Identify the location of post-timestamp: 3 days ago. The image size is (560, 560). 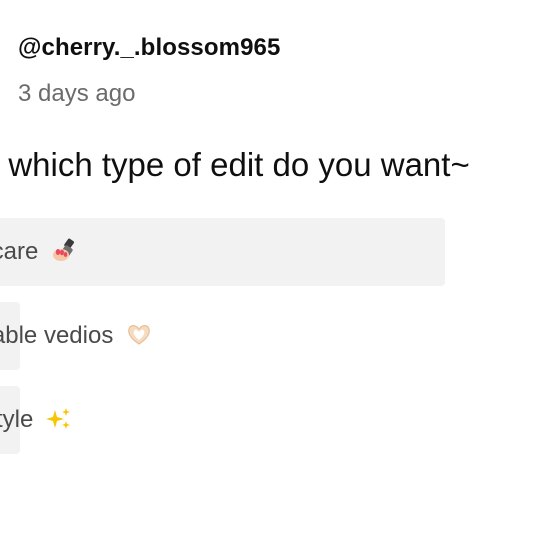
(77, 93).